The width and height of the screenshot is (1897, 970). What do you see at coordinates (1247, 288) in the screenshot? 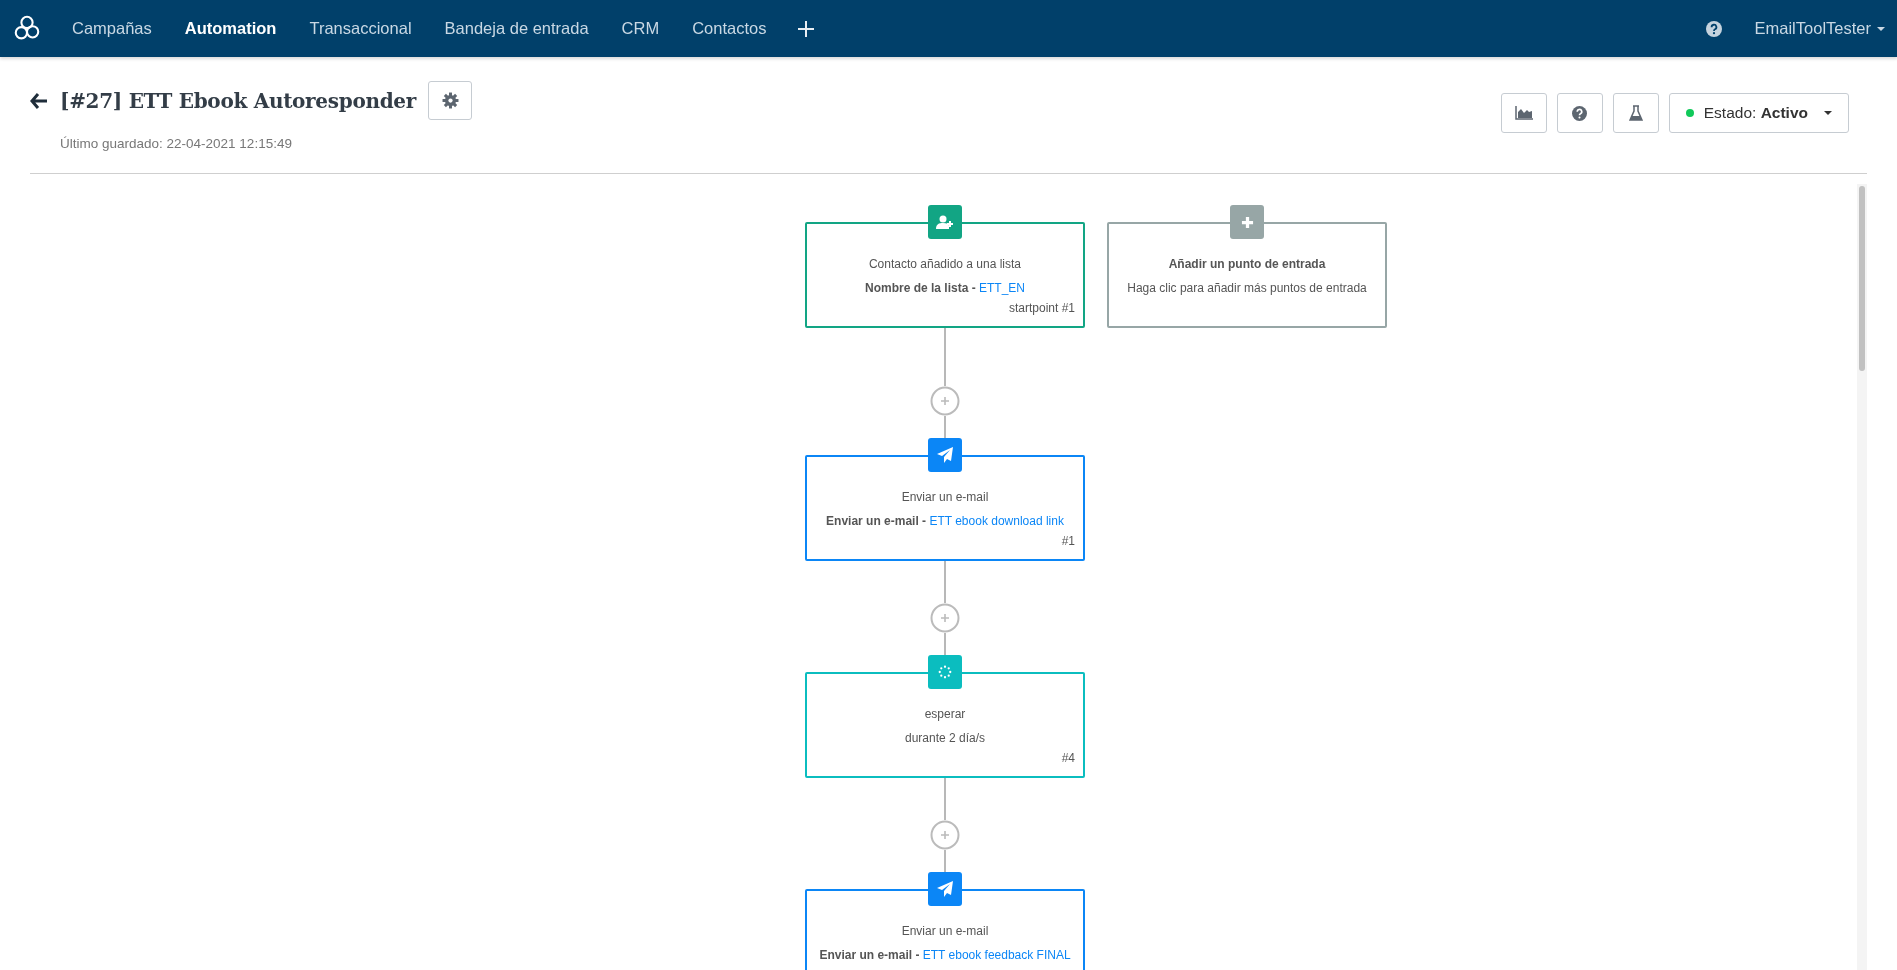
I see `step-detail: Haga clic para añadir más puntos de entrada` at bounding box center [1247, 288].